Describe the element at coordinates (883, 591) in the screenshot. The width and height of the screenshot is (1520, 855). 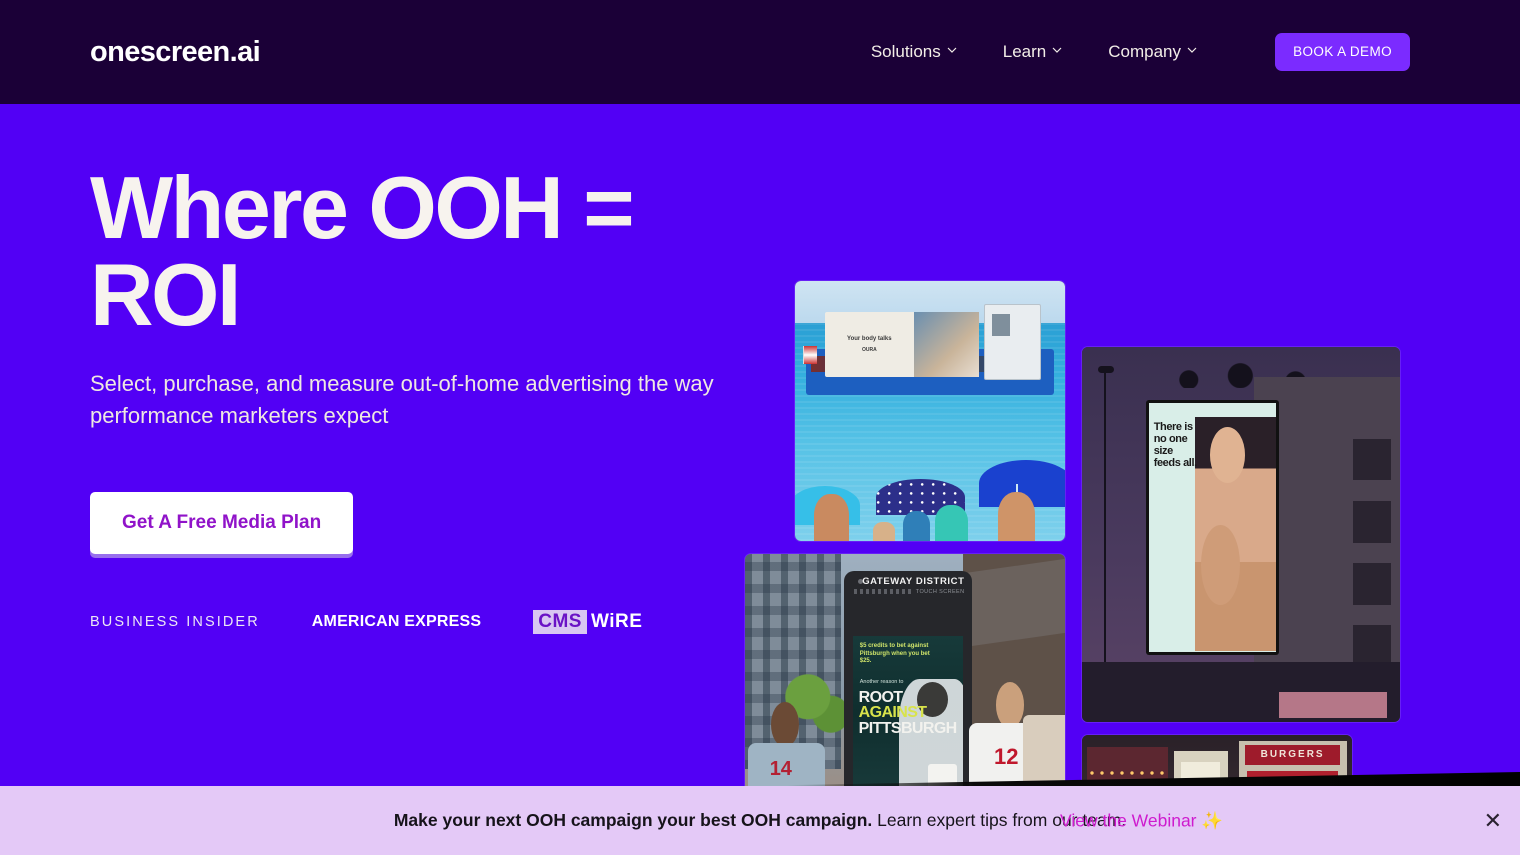
I see `skyline-graphic` at that location.